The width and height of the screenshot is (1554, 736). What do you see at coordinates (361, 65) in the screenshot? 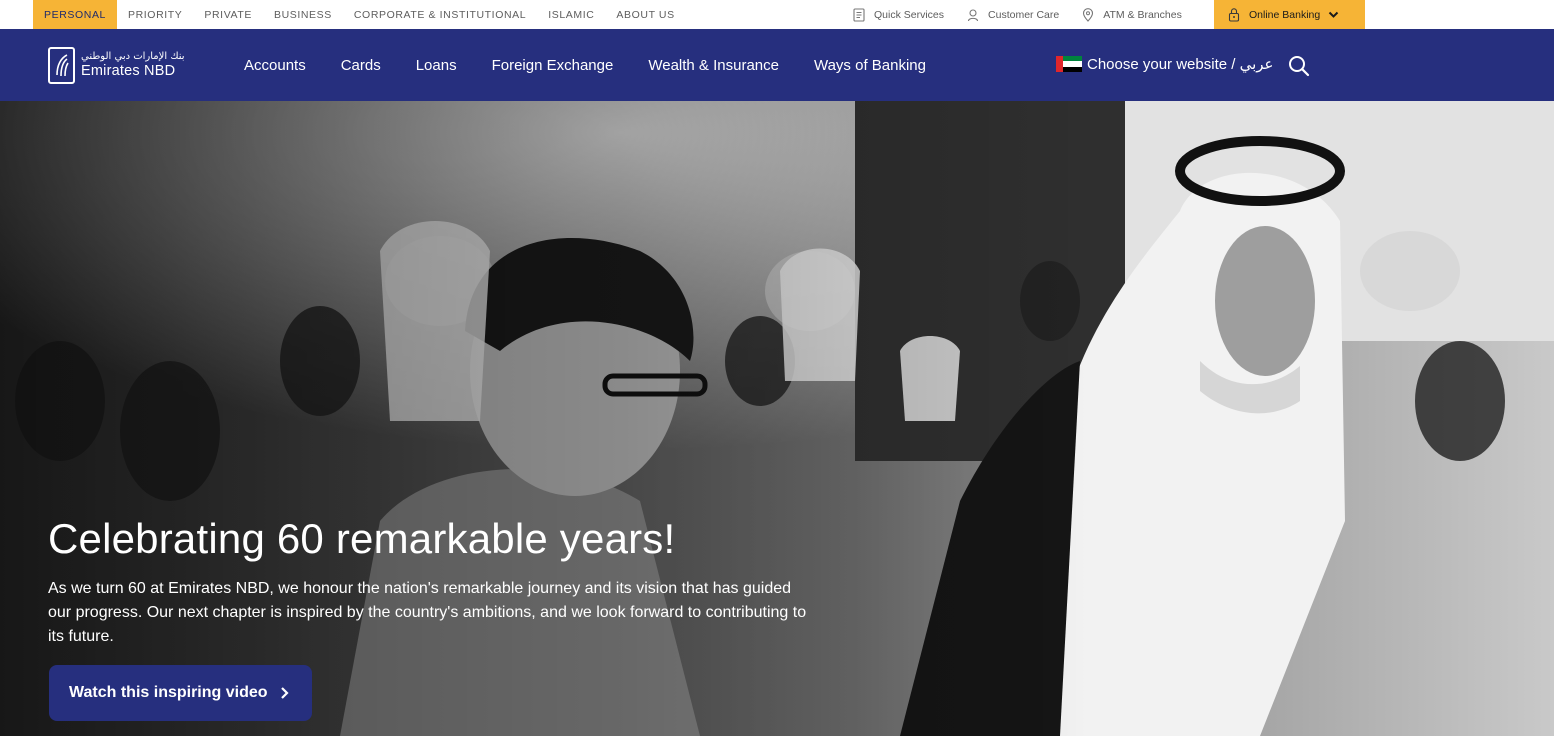
I see `nav-item-cards: Cards` at bounding box center [361, 65].